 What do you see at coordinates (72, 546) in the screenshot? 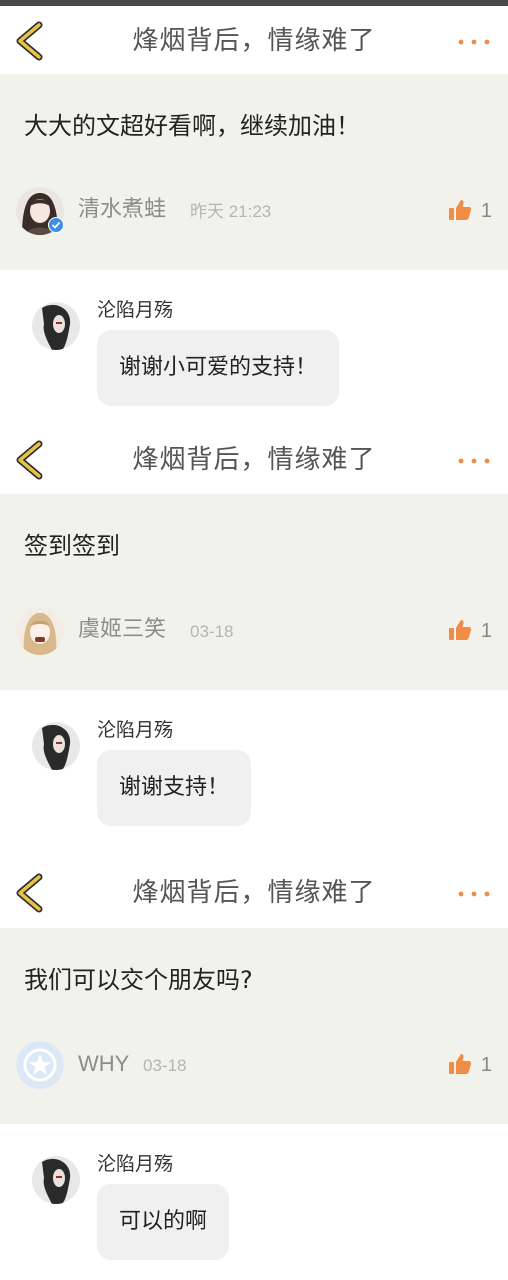
I see `comment-text: 签到签到` at bounding box center [72, 546].